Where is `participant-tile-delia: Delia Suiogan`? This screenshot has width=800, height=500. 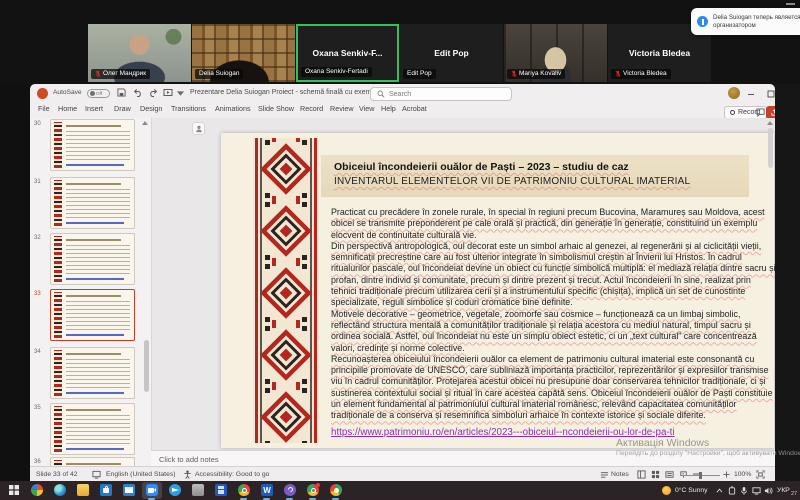 participant-tile-delia: Delia Suiogan is located at coordinates (243, 53).